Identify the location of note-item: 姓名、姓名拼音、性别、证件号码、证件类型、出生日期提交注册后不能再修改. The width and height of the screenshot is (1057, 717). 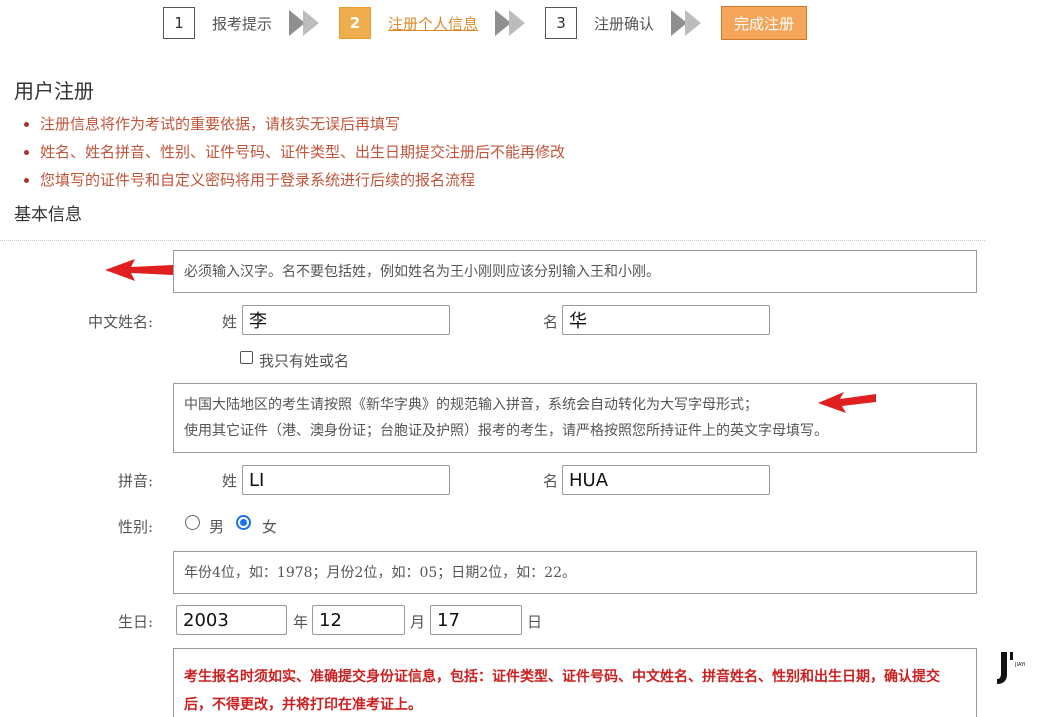
(294, 152).